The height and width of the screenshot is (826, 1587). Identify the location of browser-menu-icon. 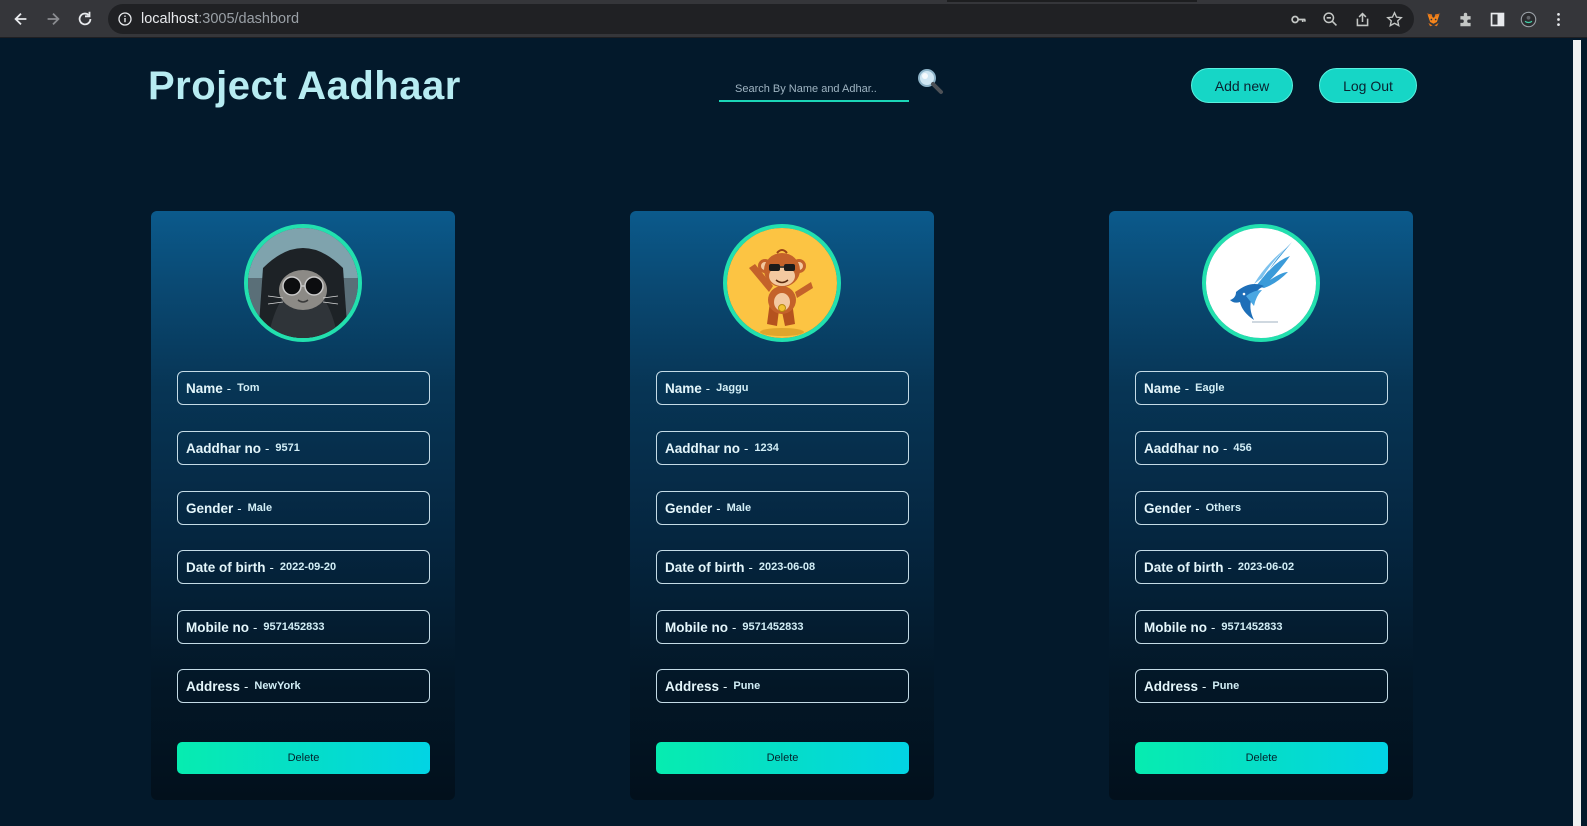
(1558, 19).